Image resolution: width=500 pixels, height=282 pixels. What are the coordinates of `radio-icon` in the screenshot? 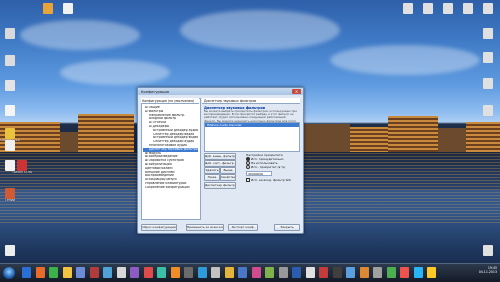 It's located at (248, 167).